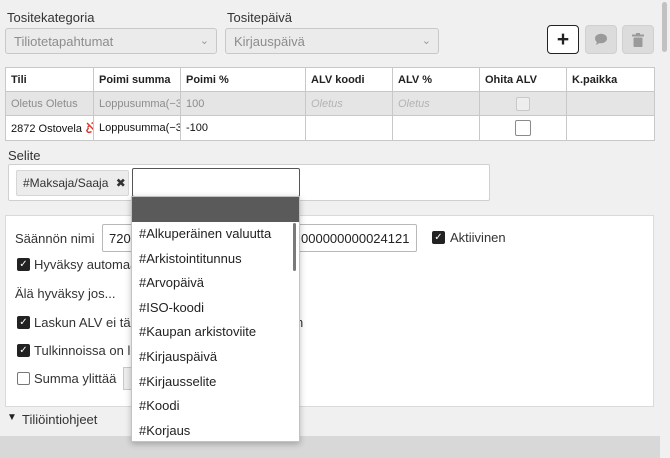 Image resolution: width=670 pixels, height=458 pixels. Describe the element at coordinates (349, 103) in the screenshot. I see `vat-code-cell: Oletus` at that location.